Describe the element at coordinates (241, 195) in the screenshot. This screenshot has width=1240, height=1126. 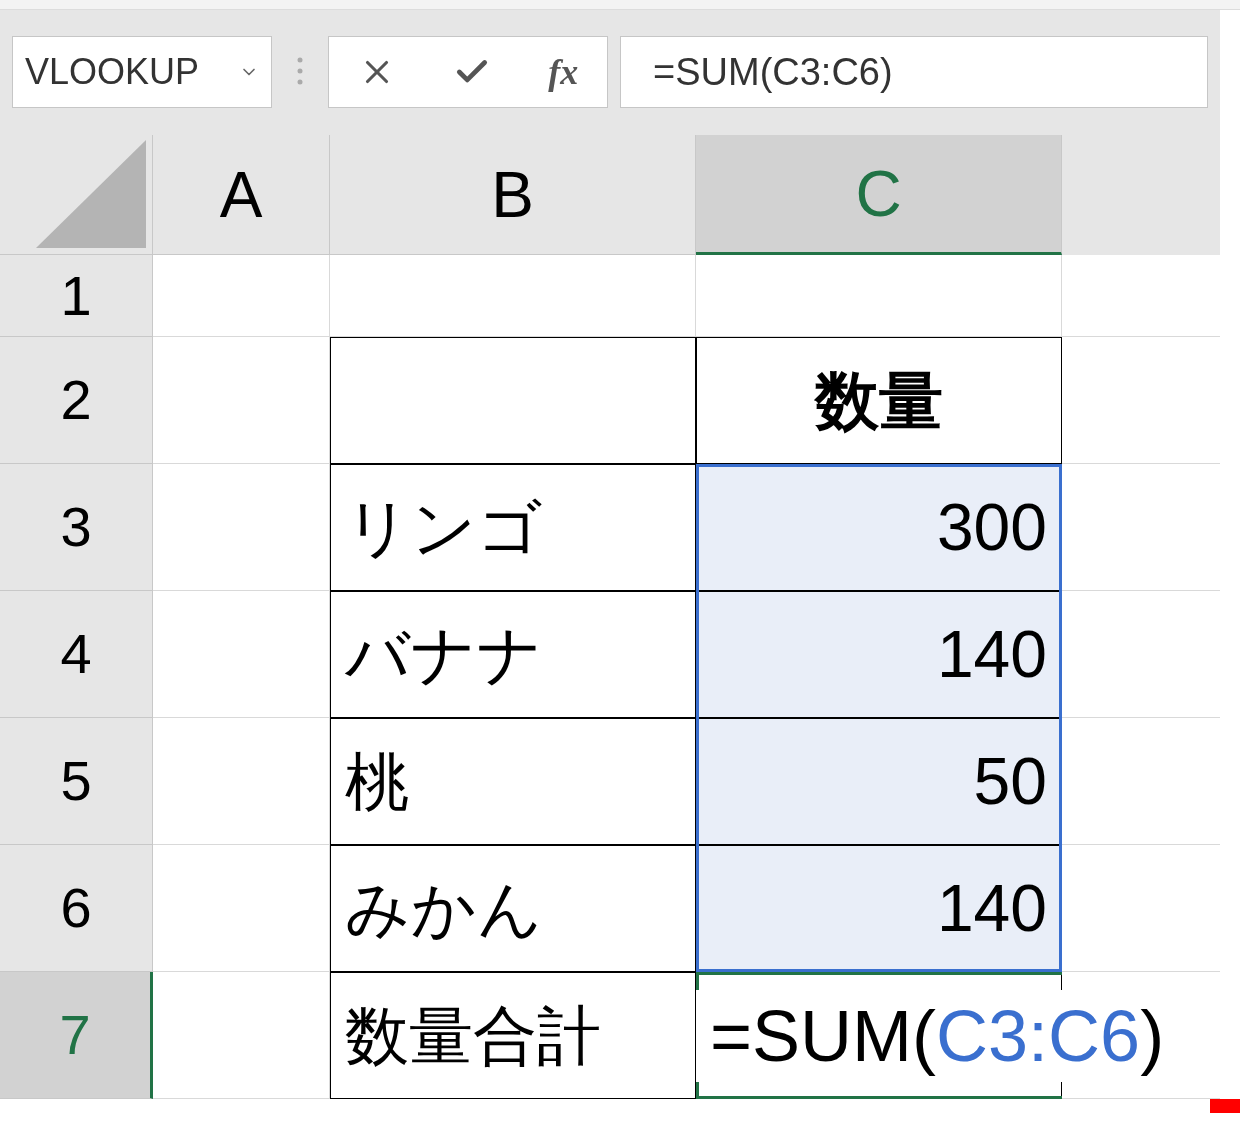
I see `column-header: A` at that location.